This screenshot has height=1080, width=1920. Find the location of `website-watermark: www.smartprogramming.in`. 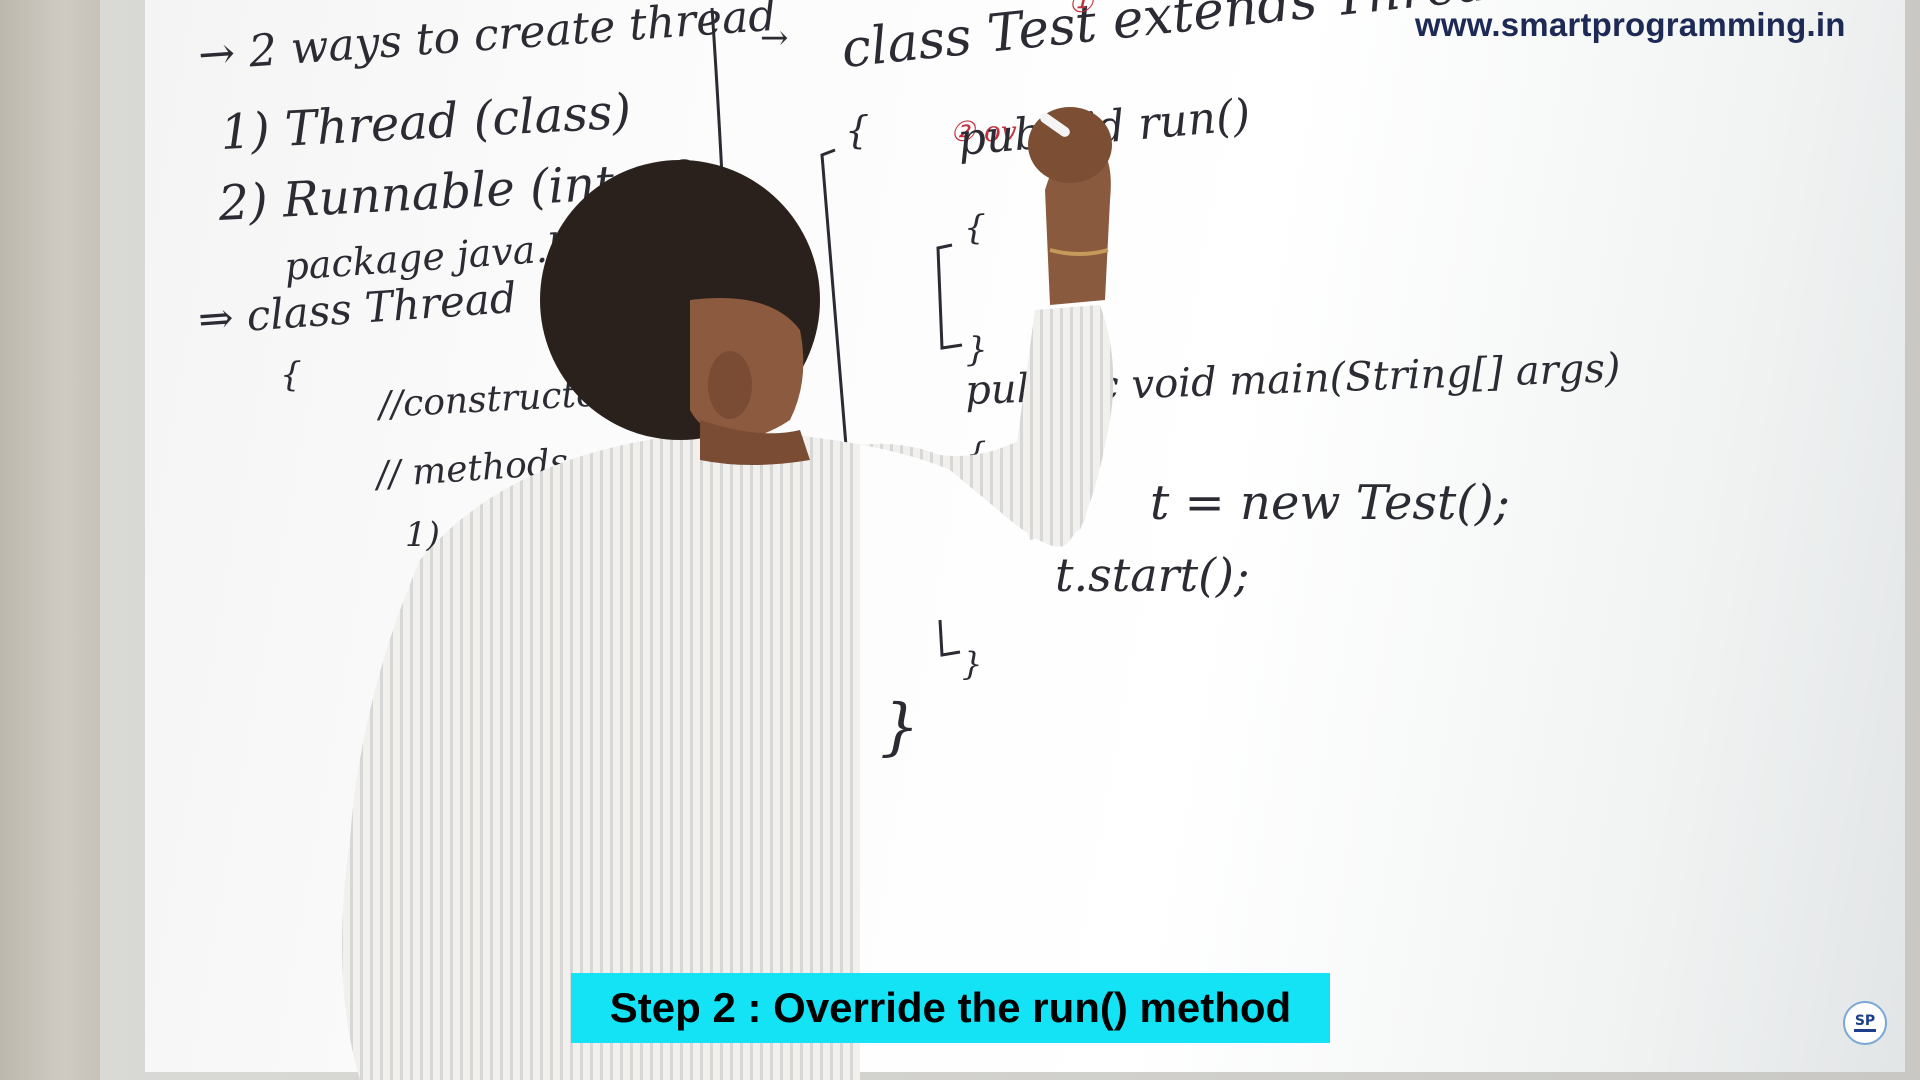

website-watermark: www.smartprogramming.in is located at coordinates (1630, 24).